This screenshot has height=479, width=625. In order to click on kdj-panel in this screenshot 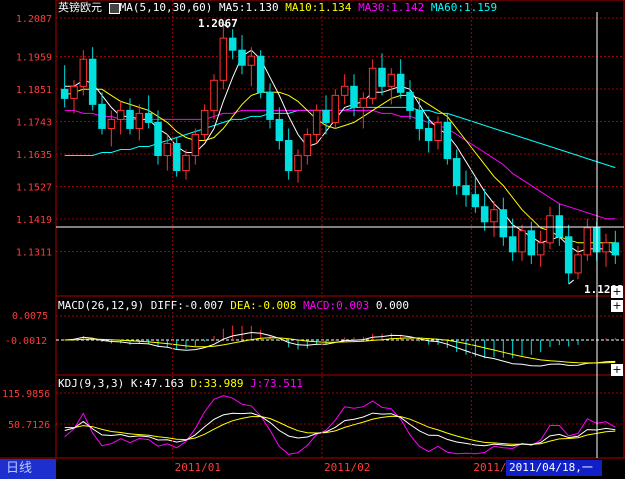, I will do `click(340, 423)`.